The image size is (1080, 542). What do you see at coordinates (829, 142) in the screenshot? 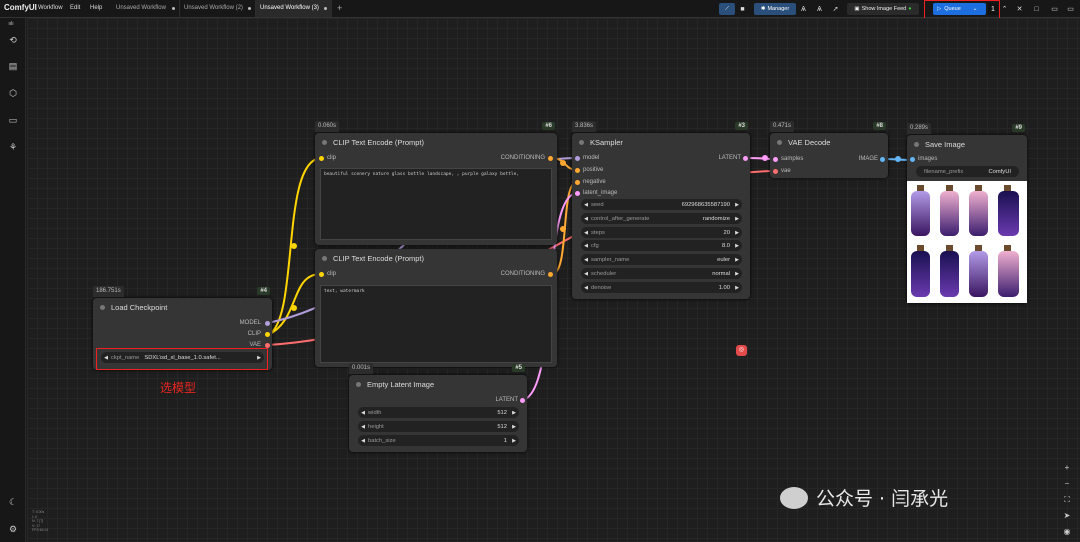
I see `node-title: VAE Decode` at bounding box center [829, 142].